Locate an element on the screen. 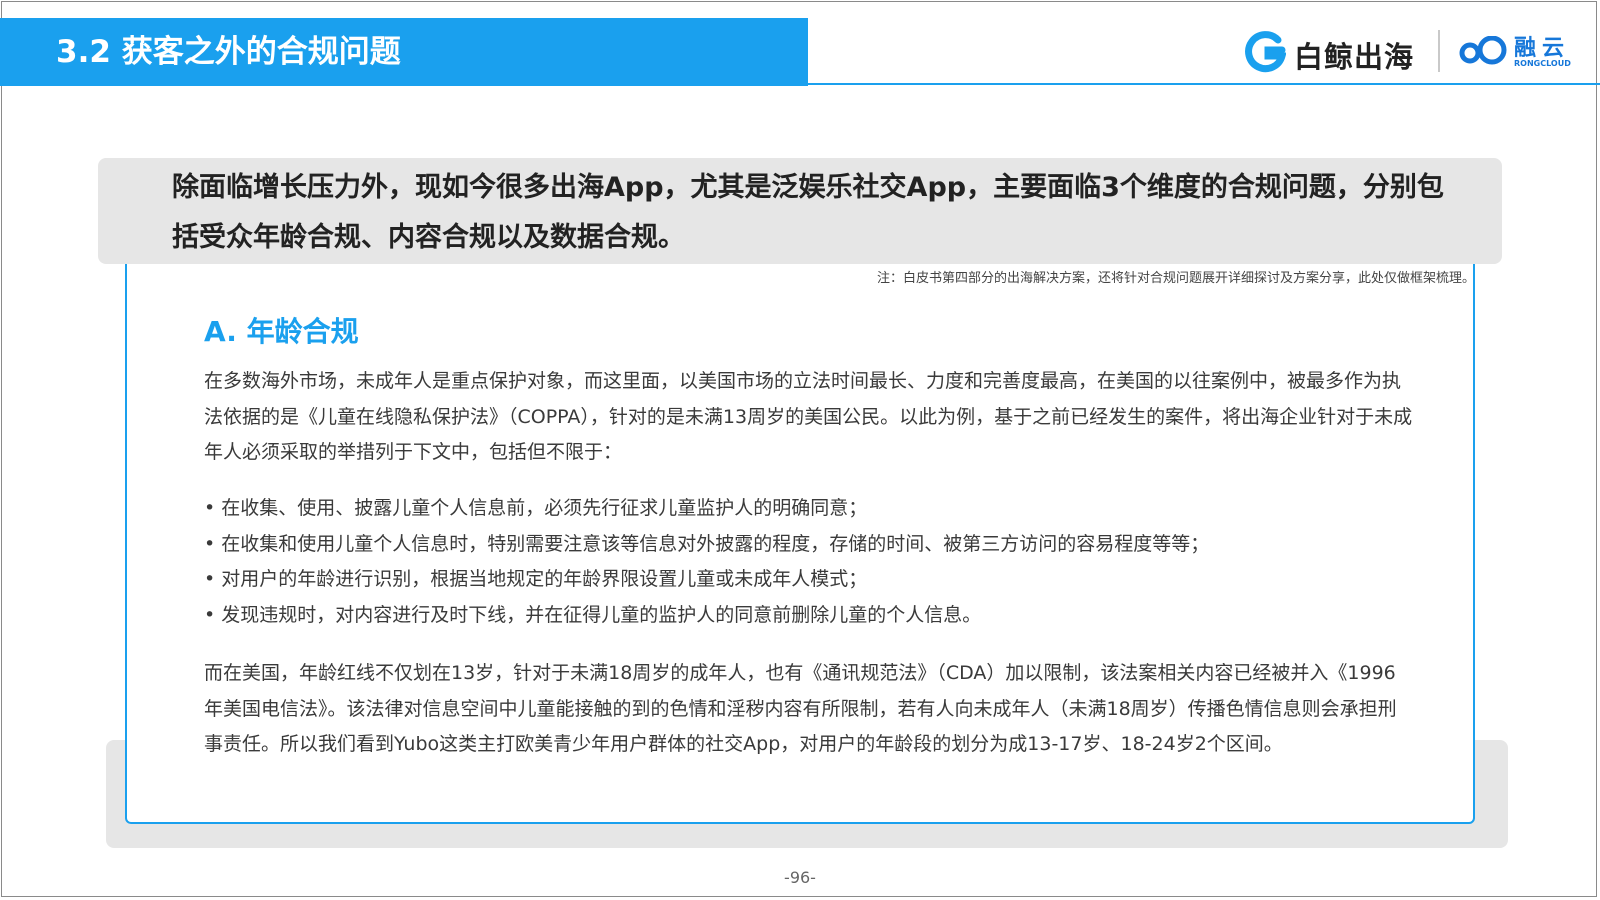 This screenshot has width=1600, height=900. rongcloud-logo: 融云 RONGCLOUD is located at coordinates (1523, 52).